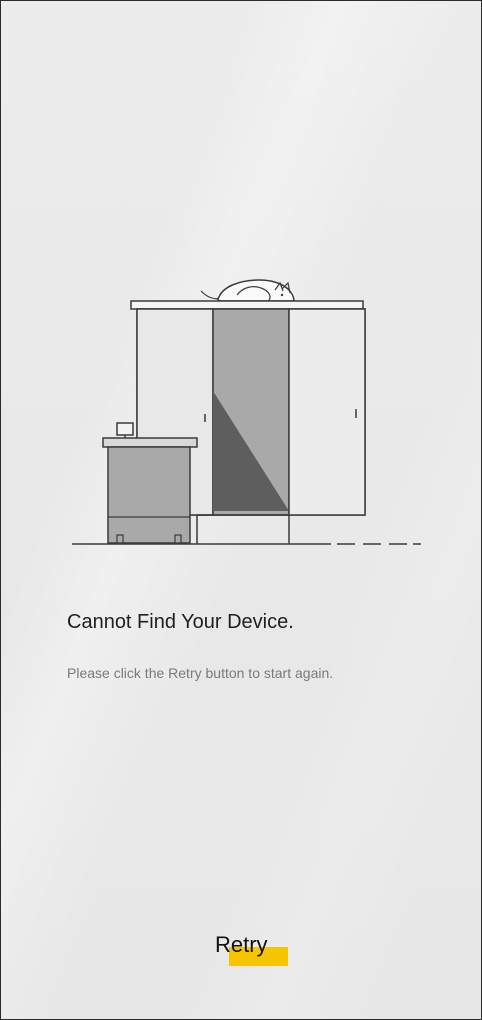 The image size is (482, 1020). Describe the element at coordinates (150, 483) in the screenshot. I see `nightstand` at that location.